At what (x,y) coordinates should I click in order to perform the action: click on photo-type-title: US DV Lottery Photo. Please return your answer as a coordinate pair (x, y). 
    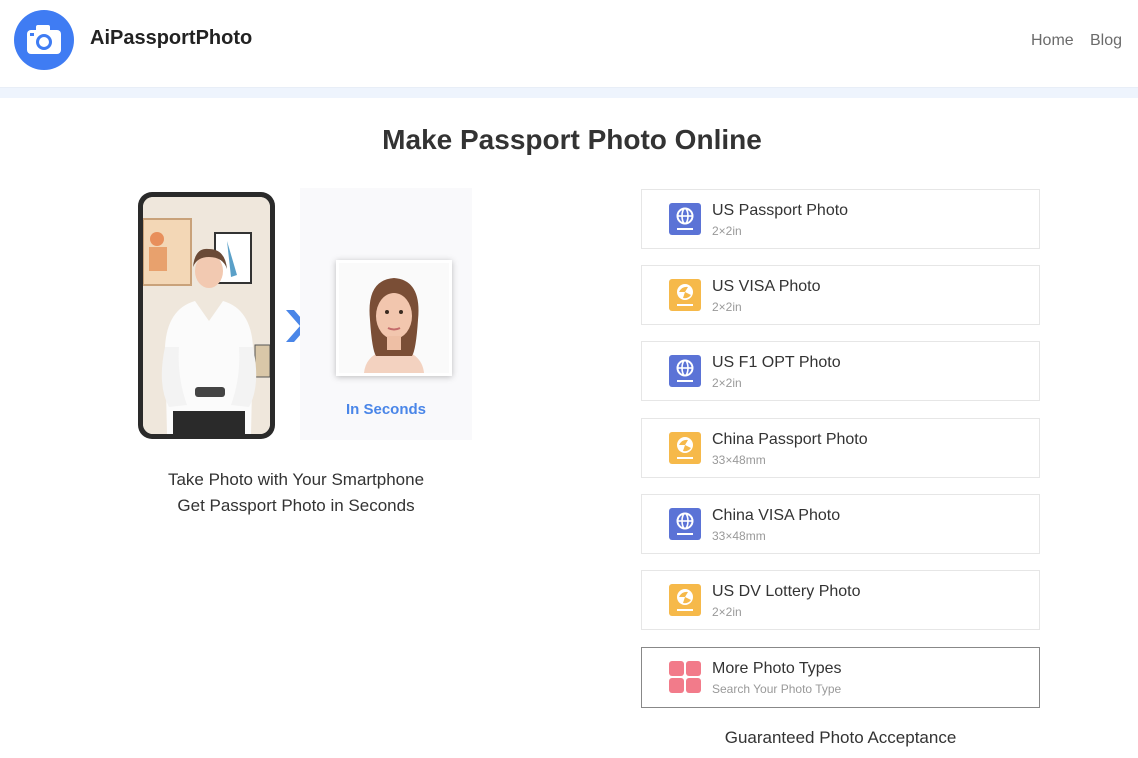
    Looking at the image, I should click on (786, 591).